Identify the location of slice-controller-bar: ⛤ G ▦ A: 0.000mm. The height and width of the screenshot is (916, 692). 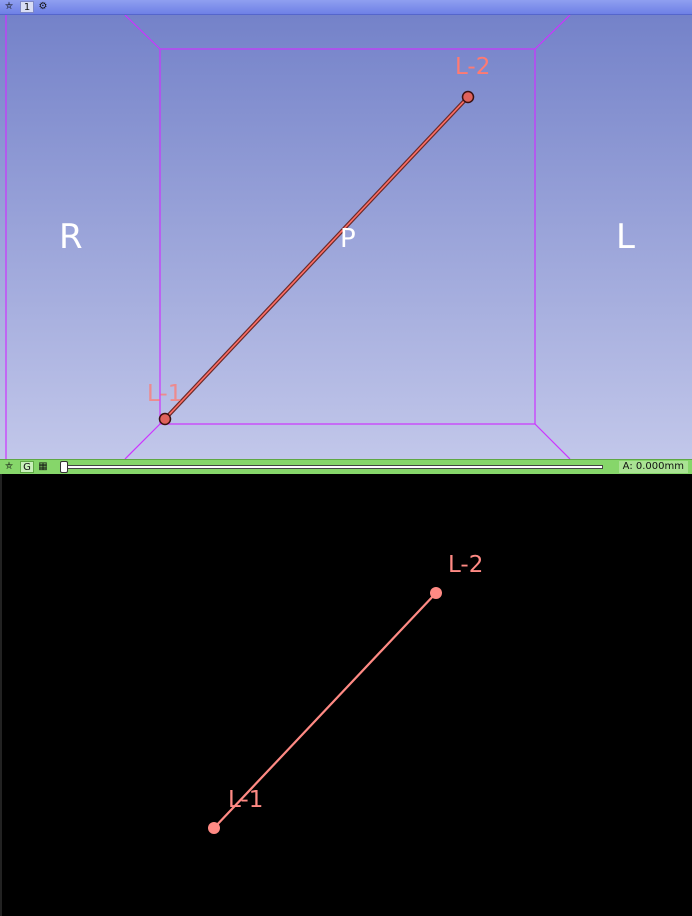
(346, 466).